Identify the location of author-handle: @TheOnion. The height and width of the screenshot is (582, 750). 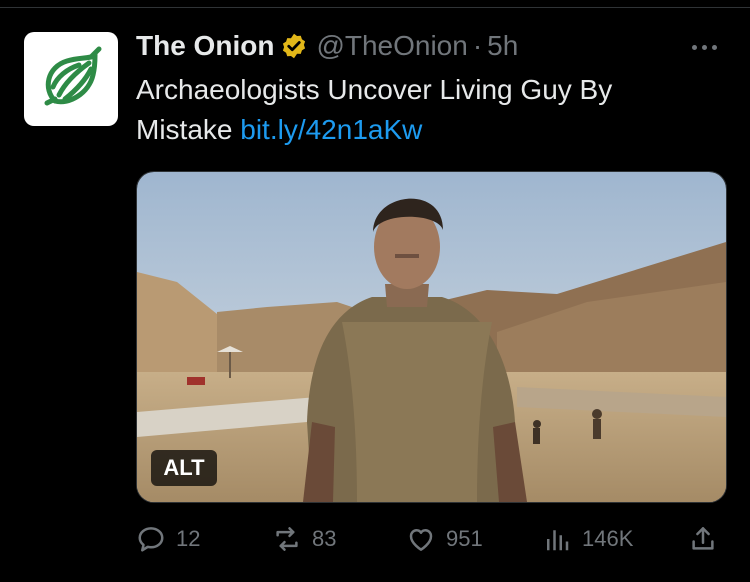
(391, 46).